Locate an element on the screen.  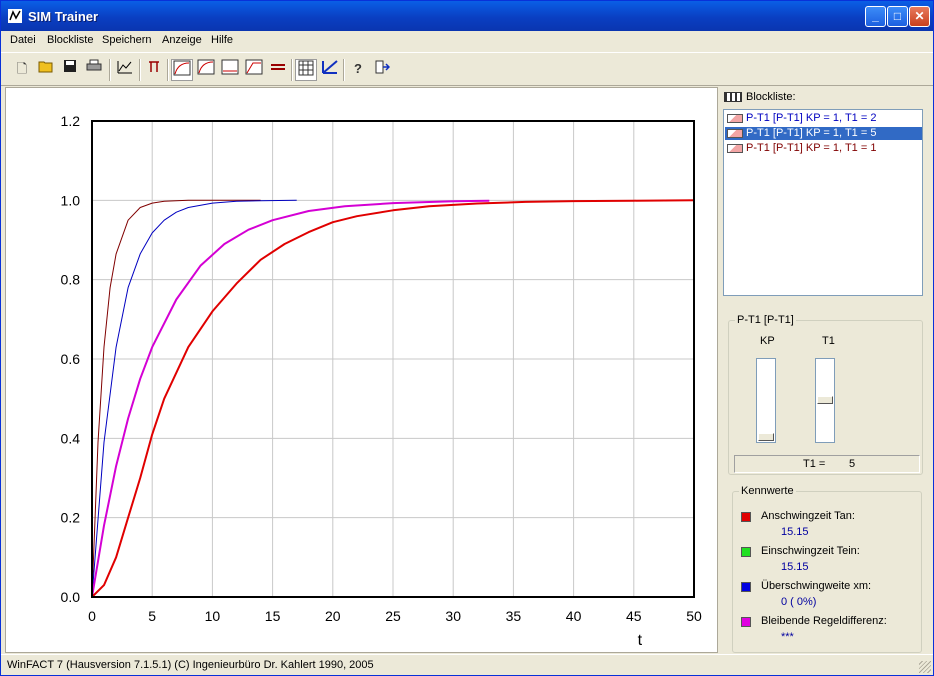
line-style-icon is located at coordinates (278, 70).